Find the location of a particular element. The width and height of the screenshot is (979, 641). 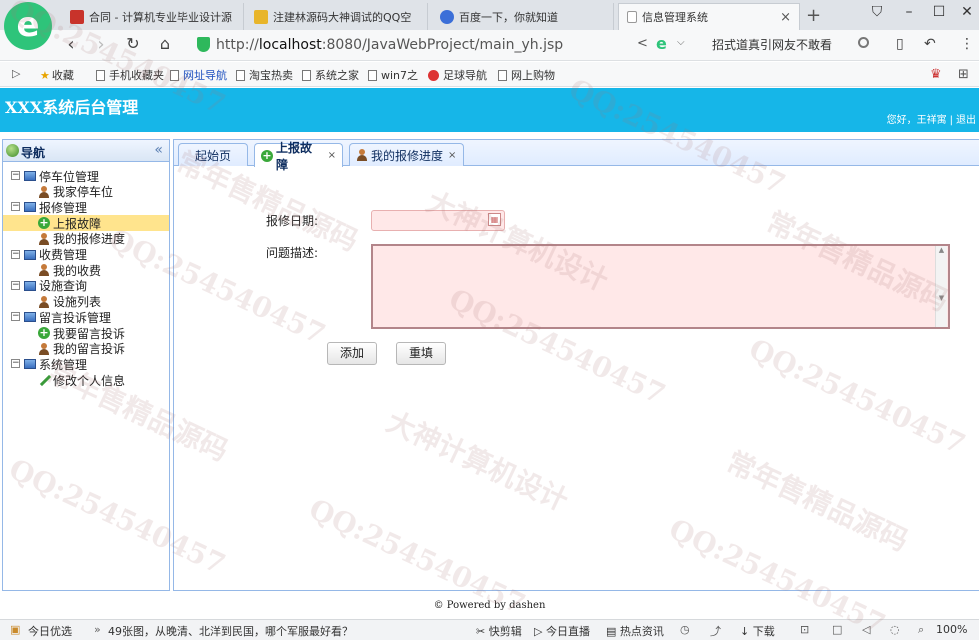

chevron-down-icon: ⌵ is located at coordinates (681, 42).